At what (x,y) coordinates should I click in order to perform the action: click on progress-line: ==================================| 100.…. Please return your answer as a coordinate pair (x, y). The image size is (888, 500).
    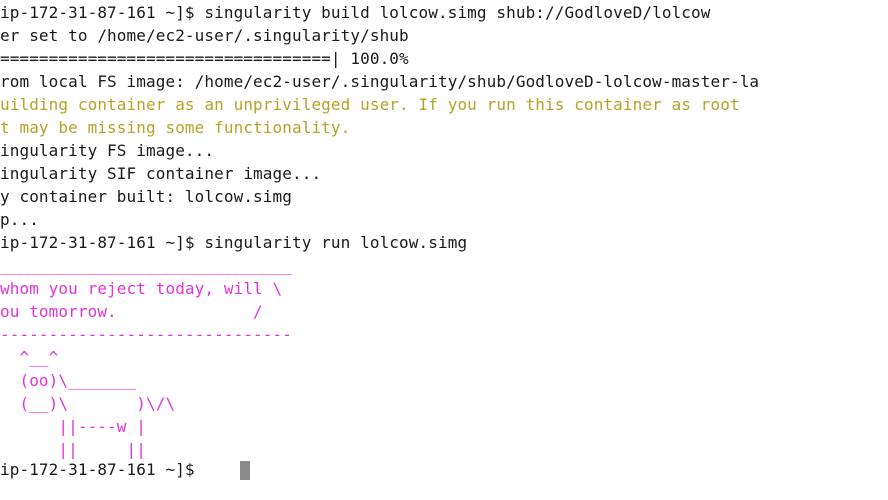
    Looking at the image, I should click on (204, 58).